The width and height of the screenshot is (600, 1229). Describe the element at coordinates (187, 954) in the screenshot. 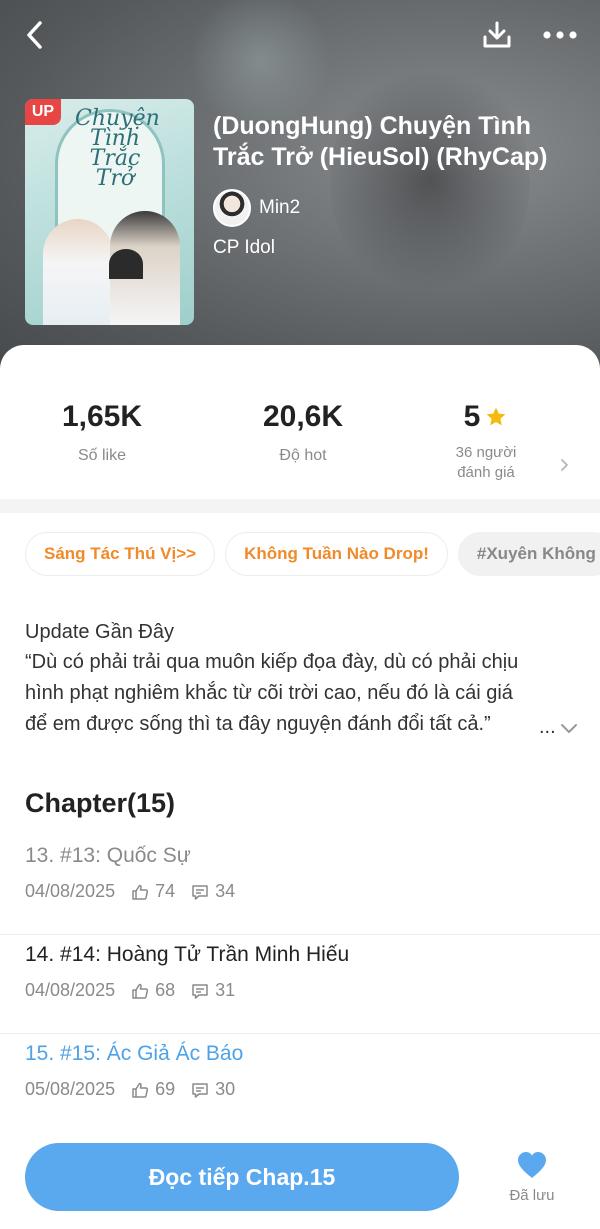

I see `chapter-title: 14. #14: Hoàng Tử Trần Minh Hiếu` at that location.